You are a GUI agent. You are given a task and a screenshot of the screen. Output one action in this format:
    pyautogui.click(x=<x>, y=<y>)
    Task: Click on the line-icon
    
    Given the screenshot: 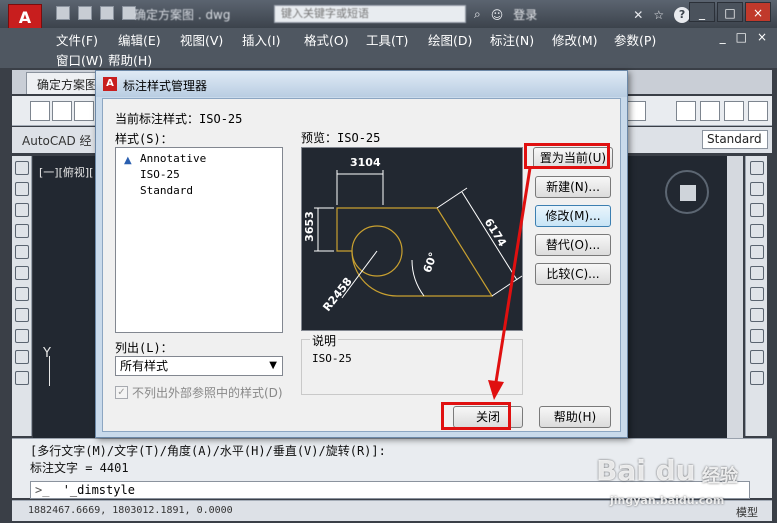 What is the action you would take?
    pyautogui.click(x=21, y=168)
    